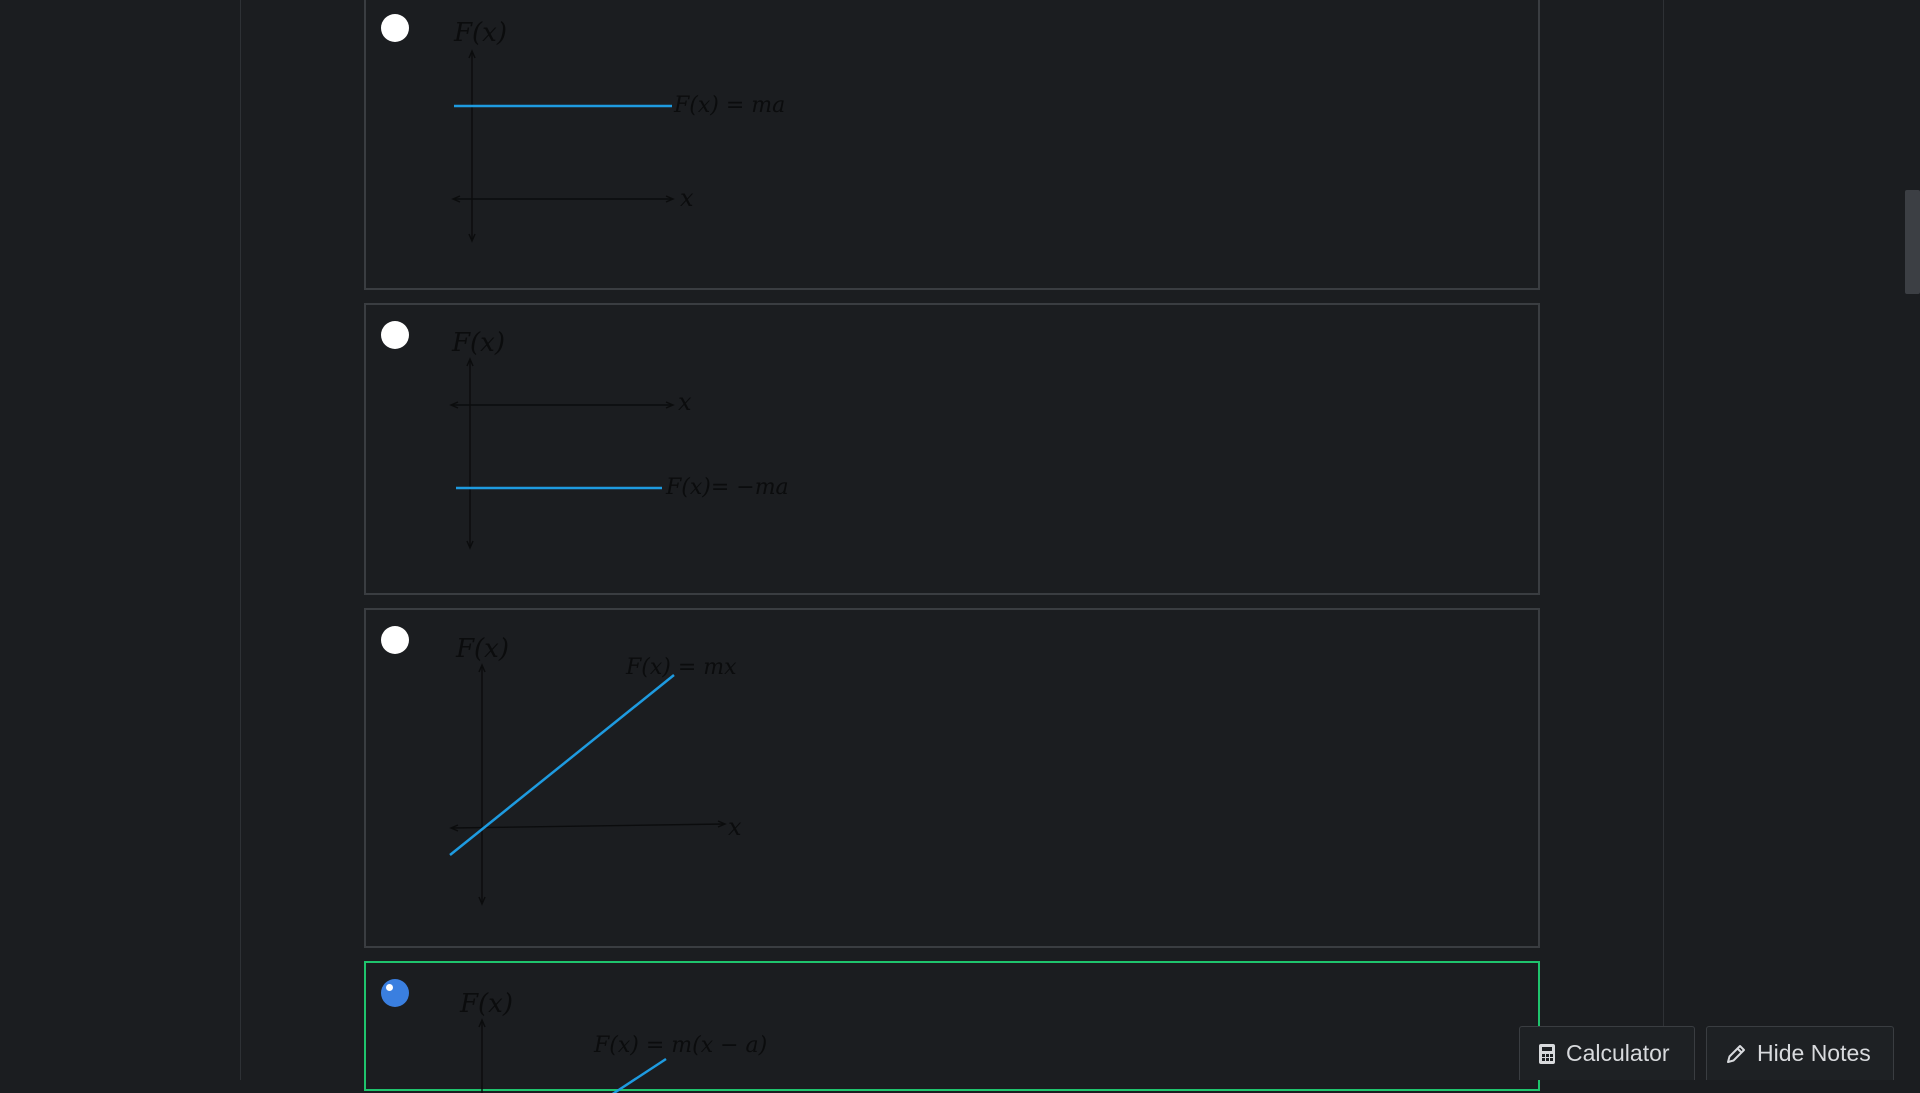 Image resolution: width=1920 pixels, height=1093 pixels. I want to click on answer-option-4-radio, so click(395, 993).